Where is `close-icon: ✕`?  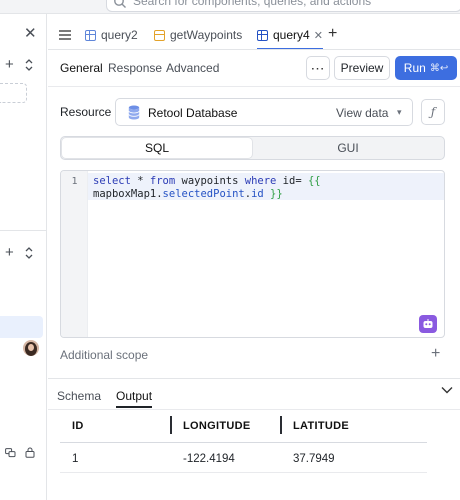 close-icon: ✕ is located at coordinates (30, 33).